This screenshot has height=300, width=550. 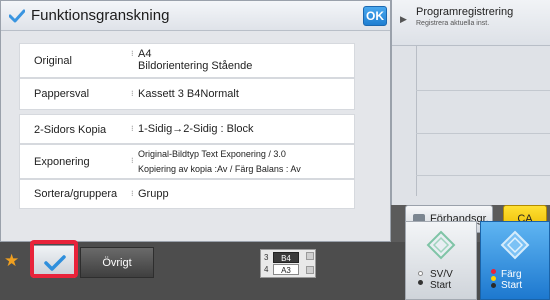 I want to click on tray-row: 4 A3, so click(x=283, y=269).